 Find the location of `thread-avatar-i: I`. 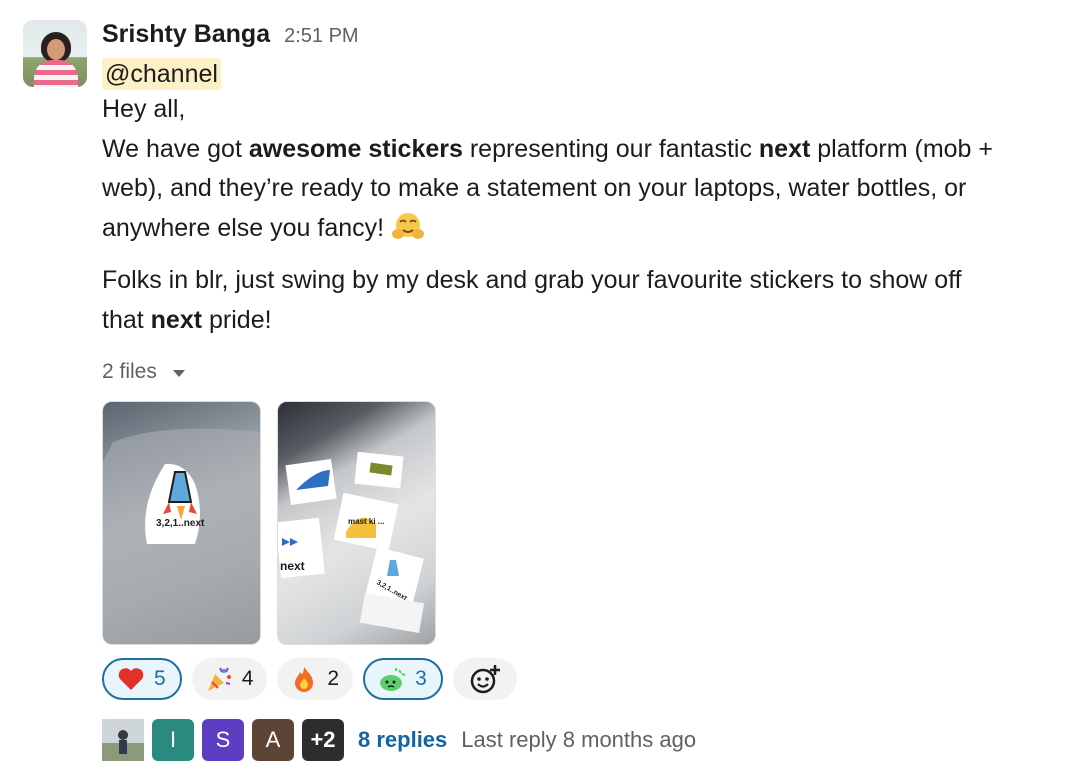

thread-avatar-i: I is located at coordinates (173, 740).